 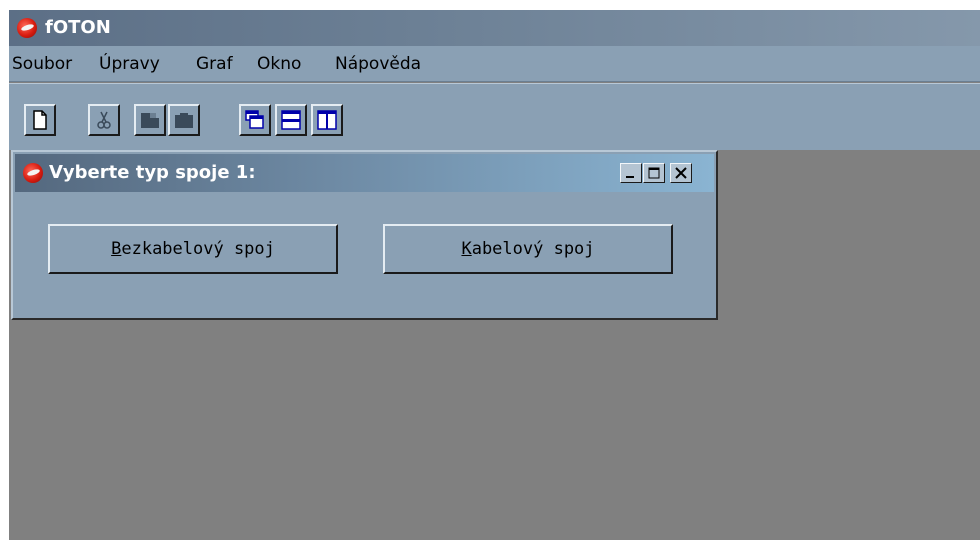 I want to click on menu-okno: Okno, so click(x=279, y=64).